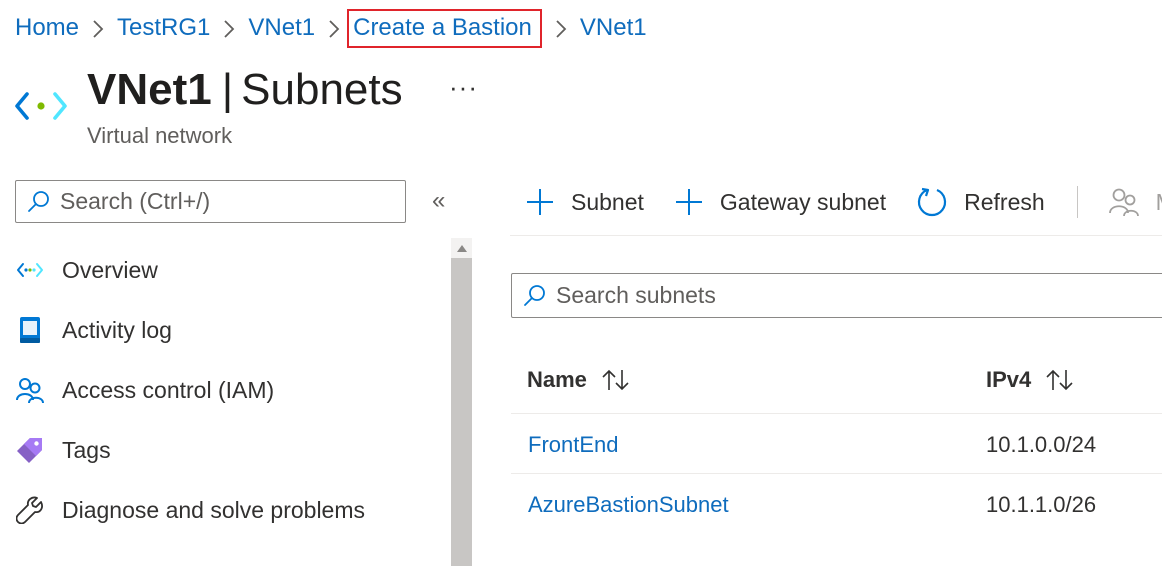 This screenshot has height=566, width=1162. I want to click on breadcrumb-vnet1: VNet1, so click(281, 28).